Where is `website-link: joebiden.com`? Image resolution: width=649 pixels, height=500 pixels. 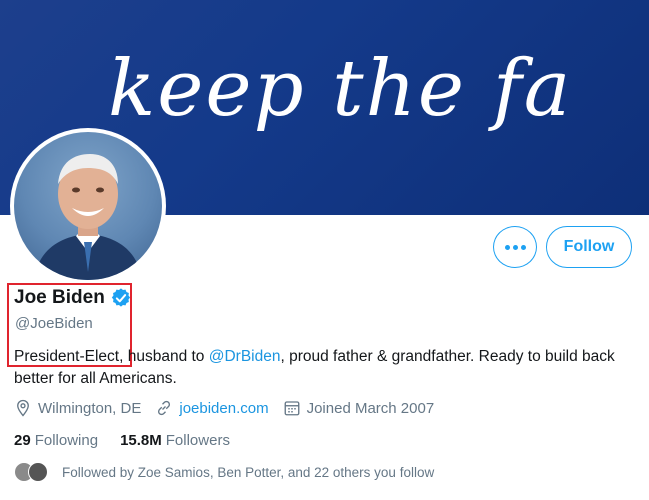 website-link: joebiden.com is located at coordinates (223, 408).